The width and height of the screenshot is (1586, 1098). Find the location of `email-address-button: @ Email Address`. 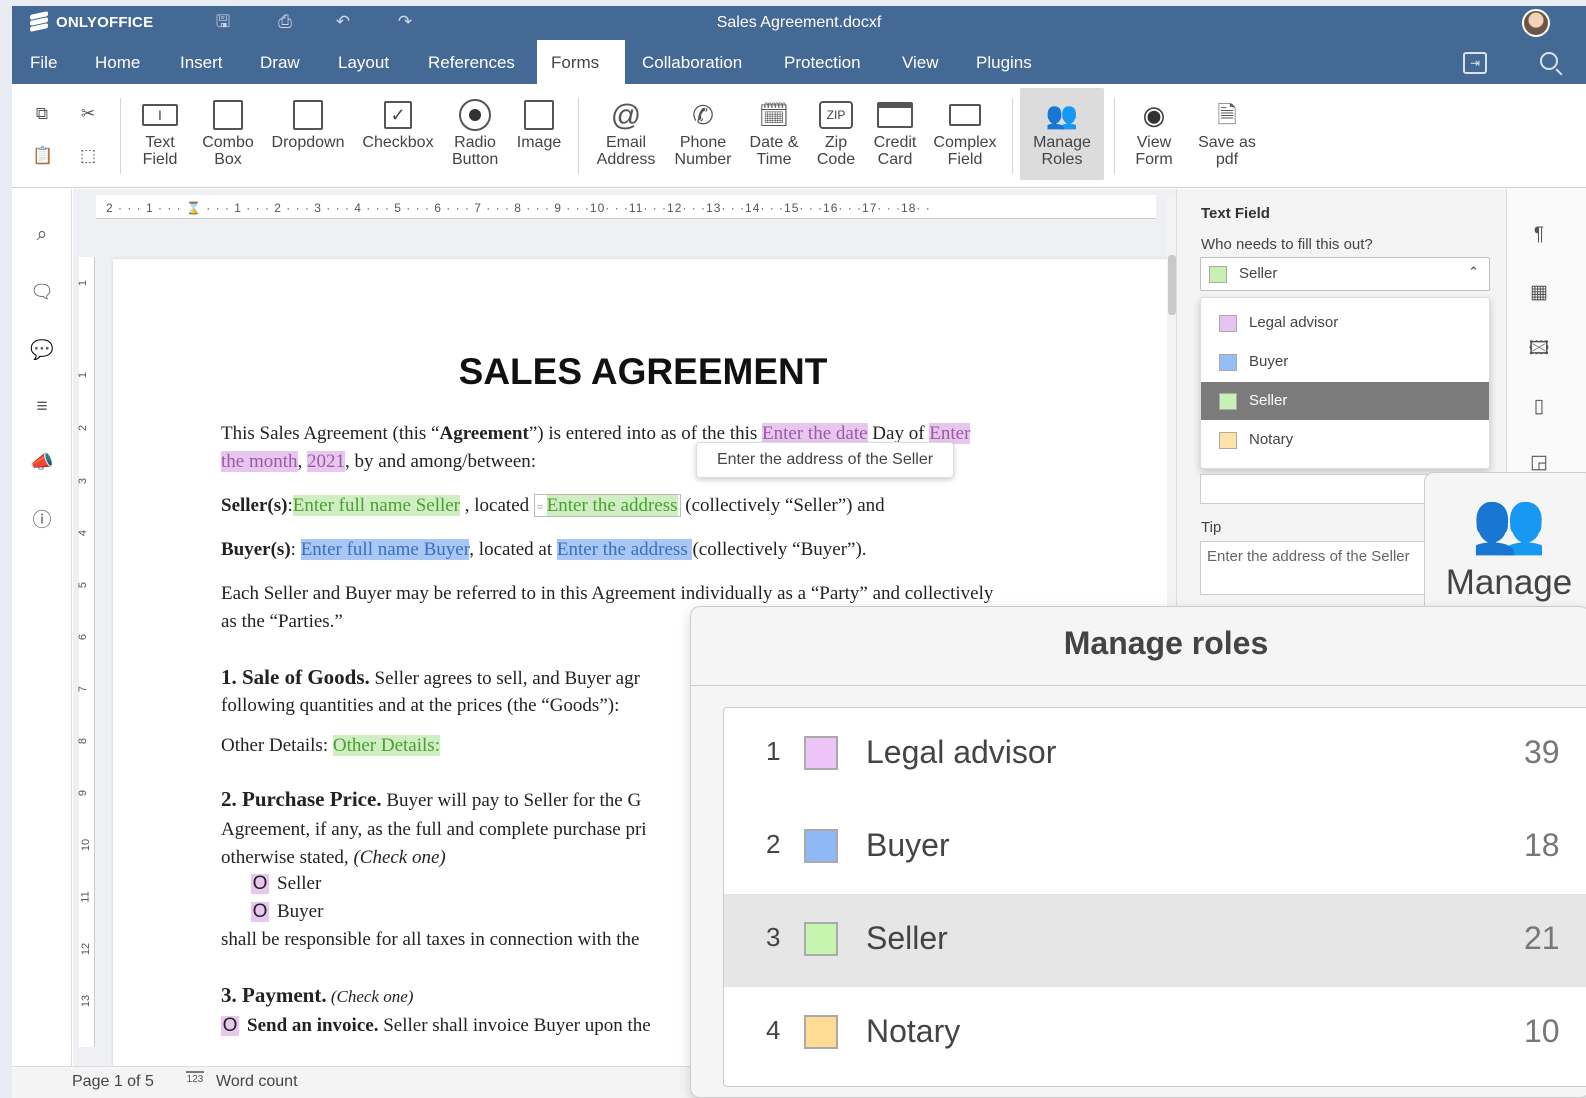

email-address-button: @ Email Address is located at coordinates (626, 133).